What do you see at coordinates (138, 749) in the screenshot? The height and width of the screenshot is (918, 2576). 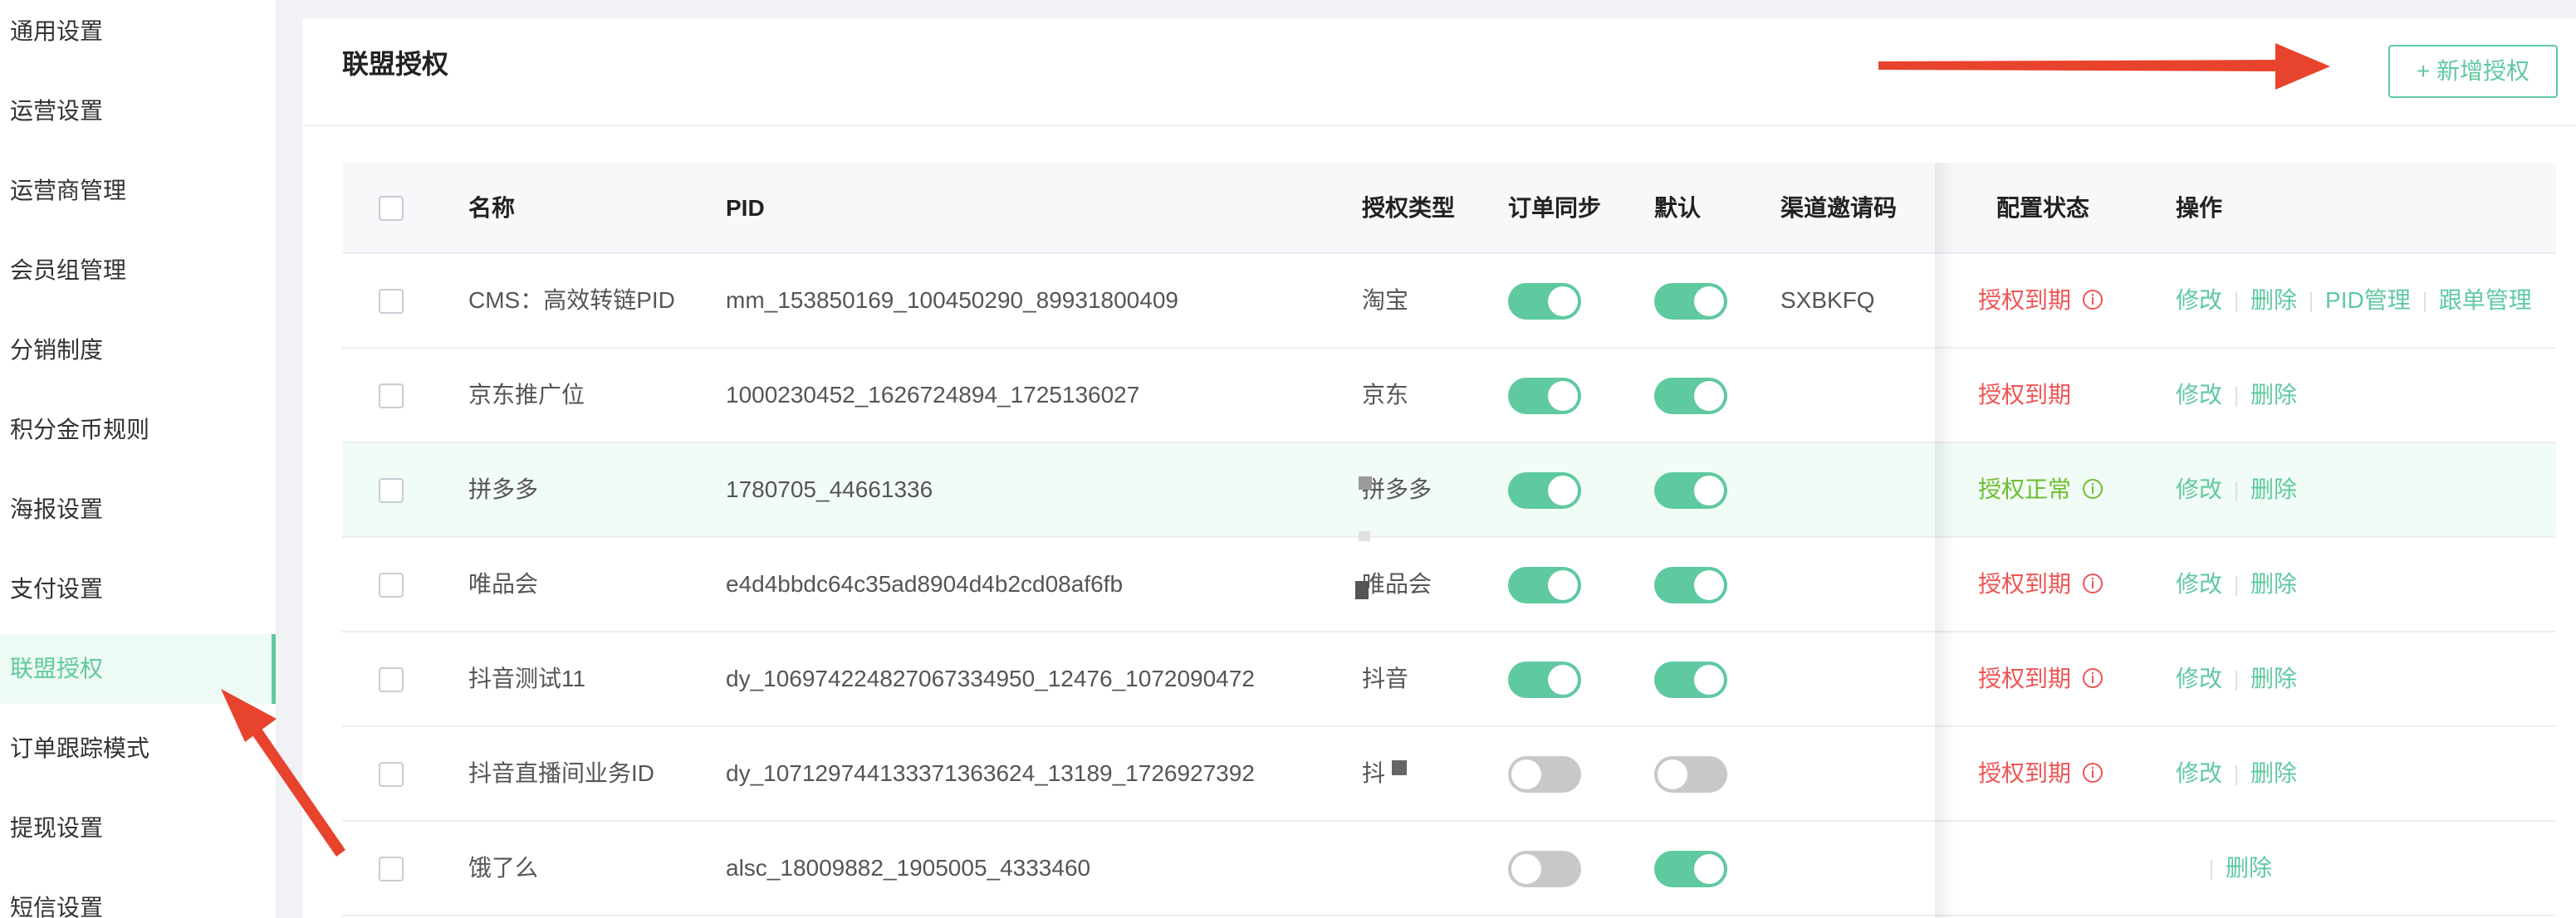 I see `sidebar-item-order-tracking: 订单跟踪模式` at bounding box center [138, 749].